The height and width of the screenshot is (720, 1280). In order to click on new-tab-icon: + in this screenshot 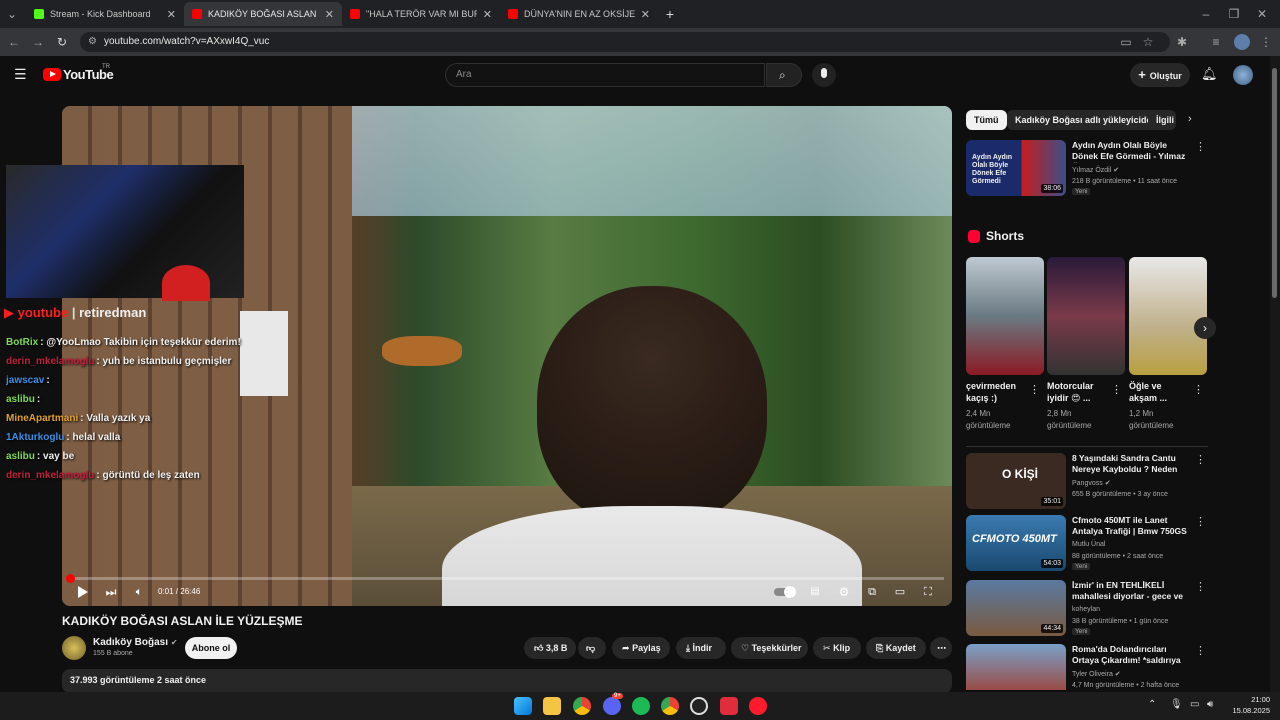, I will do `click(670, 14)`.